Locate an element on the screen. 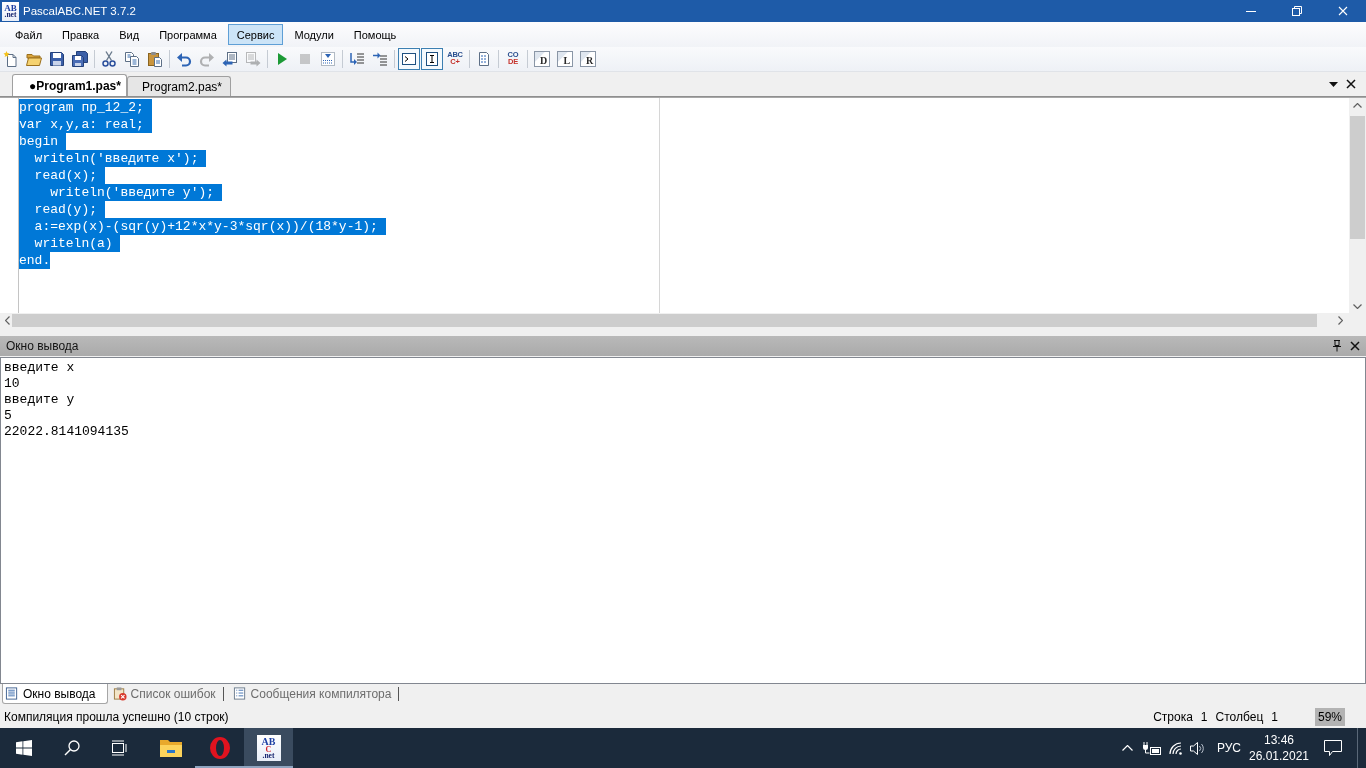 The height and width of the screenshot is (768, 1366). output-line: 22022.8141094135 is located at coordinates (66, 432).